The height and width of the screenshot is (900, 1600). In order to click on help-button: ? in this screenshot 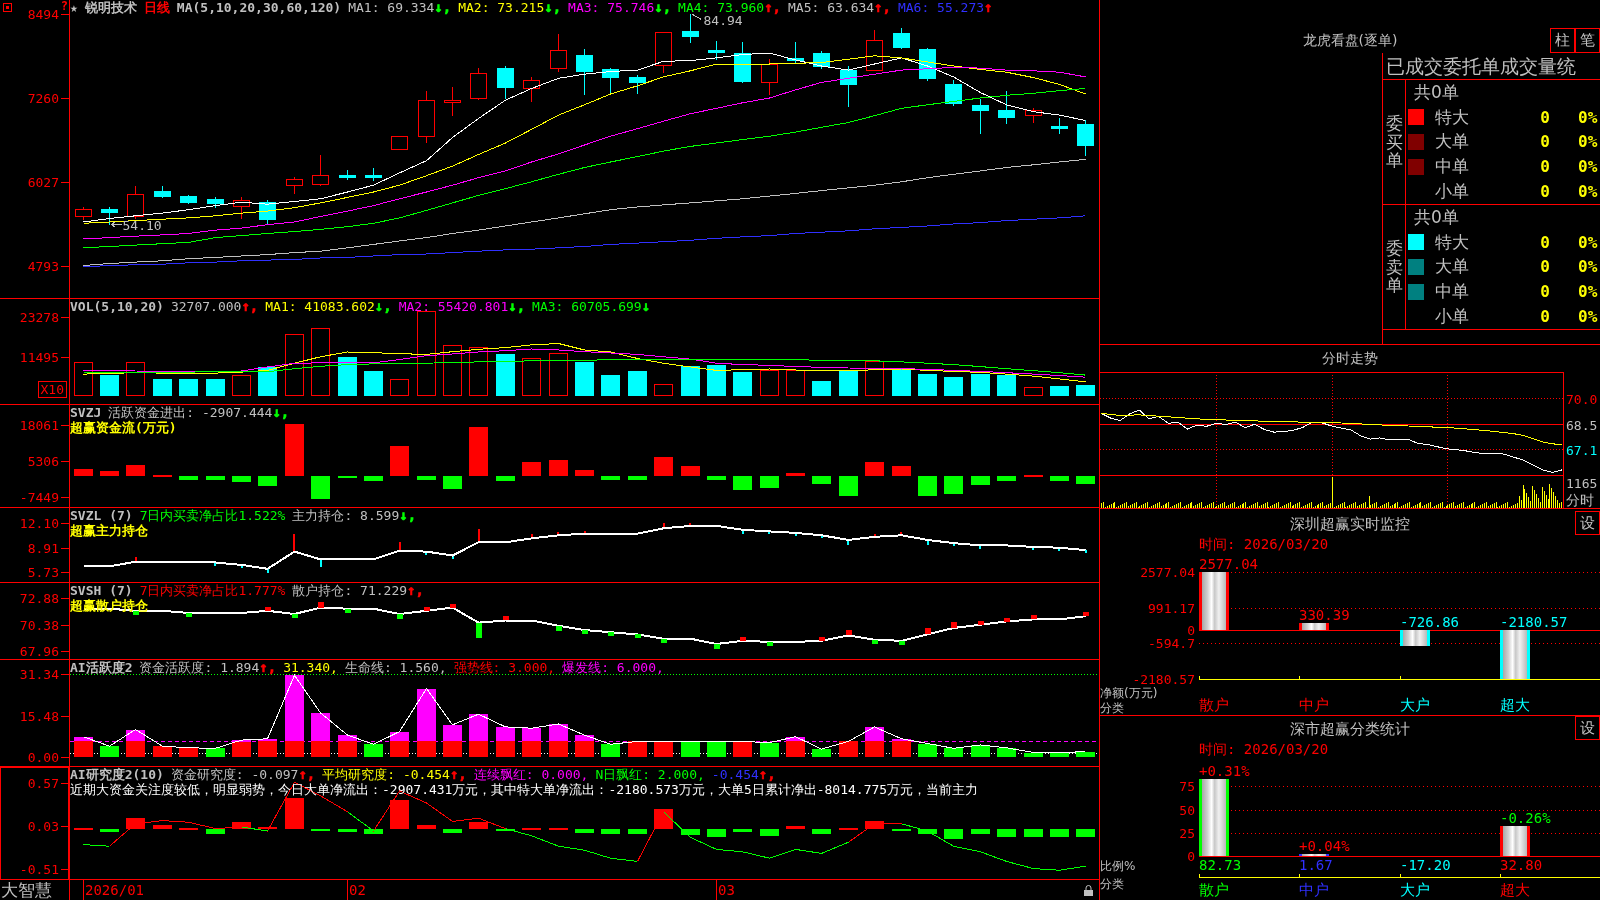, I will do `click(64, 6)`.